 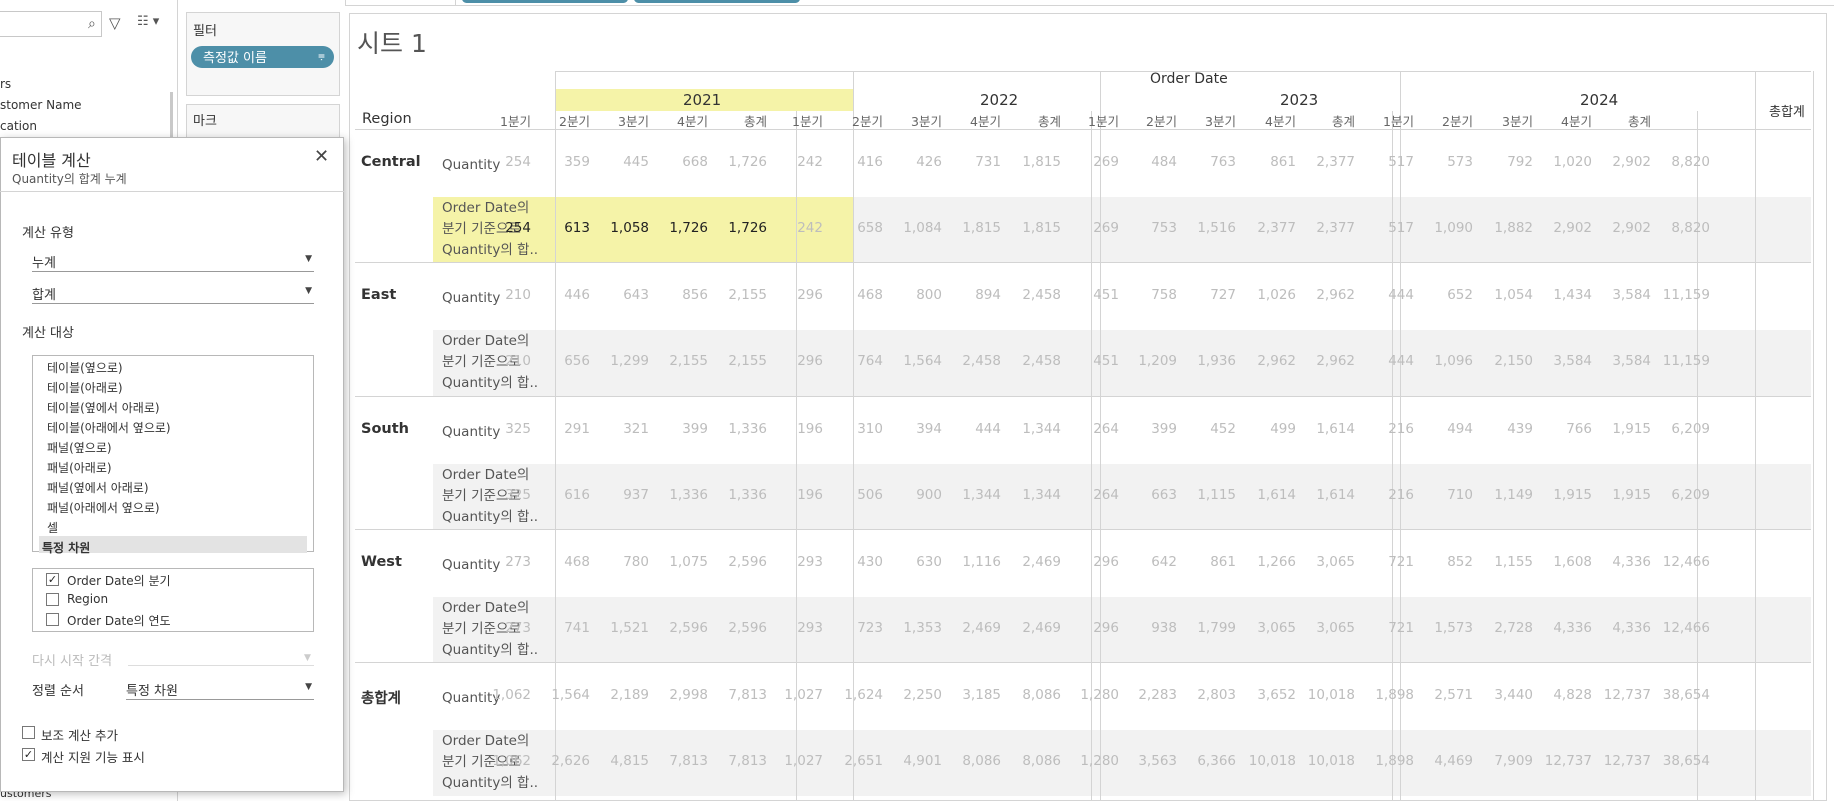 What do you see at coordinates (561, 228) in the screenshot?
I see `data-cell: 613` at bounding box center [561, 228].